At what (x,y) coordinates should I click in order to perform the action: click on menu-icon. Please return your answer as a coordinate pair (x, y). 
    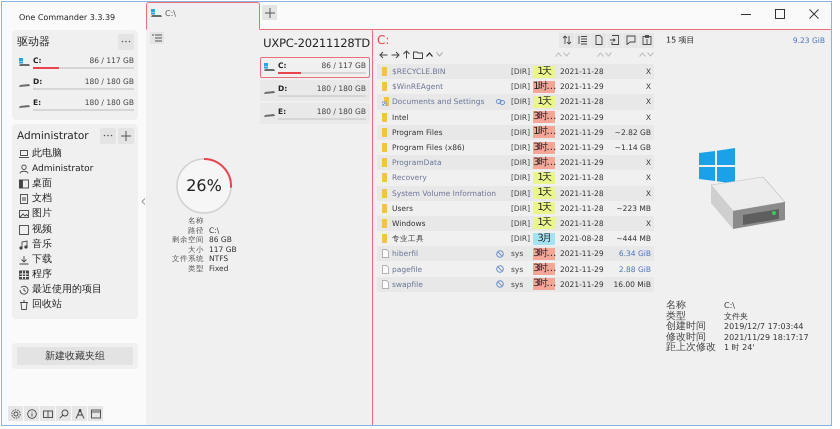
    Looking at the image, I should click on (157, 38).